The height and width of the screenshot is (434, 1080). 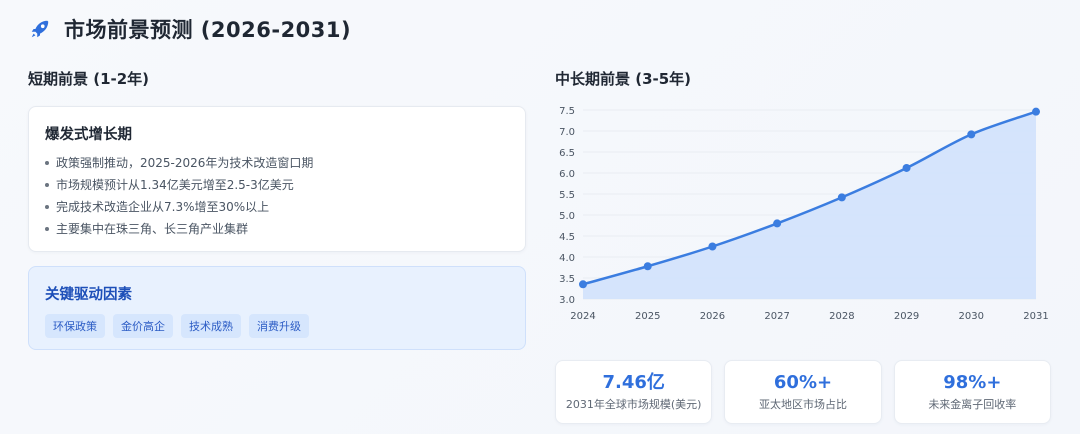 I want to click on long-term-title: 中长期前景 (3-5年), so click(x=623, y=79).